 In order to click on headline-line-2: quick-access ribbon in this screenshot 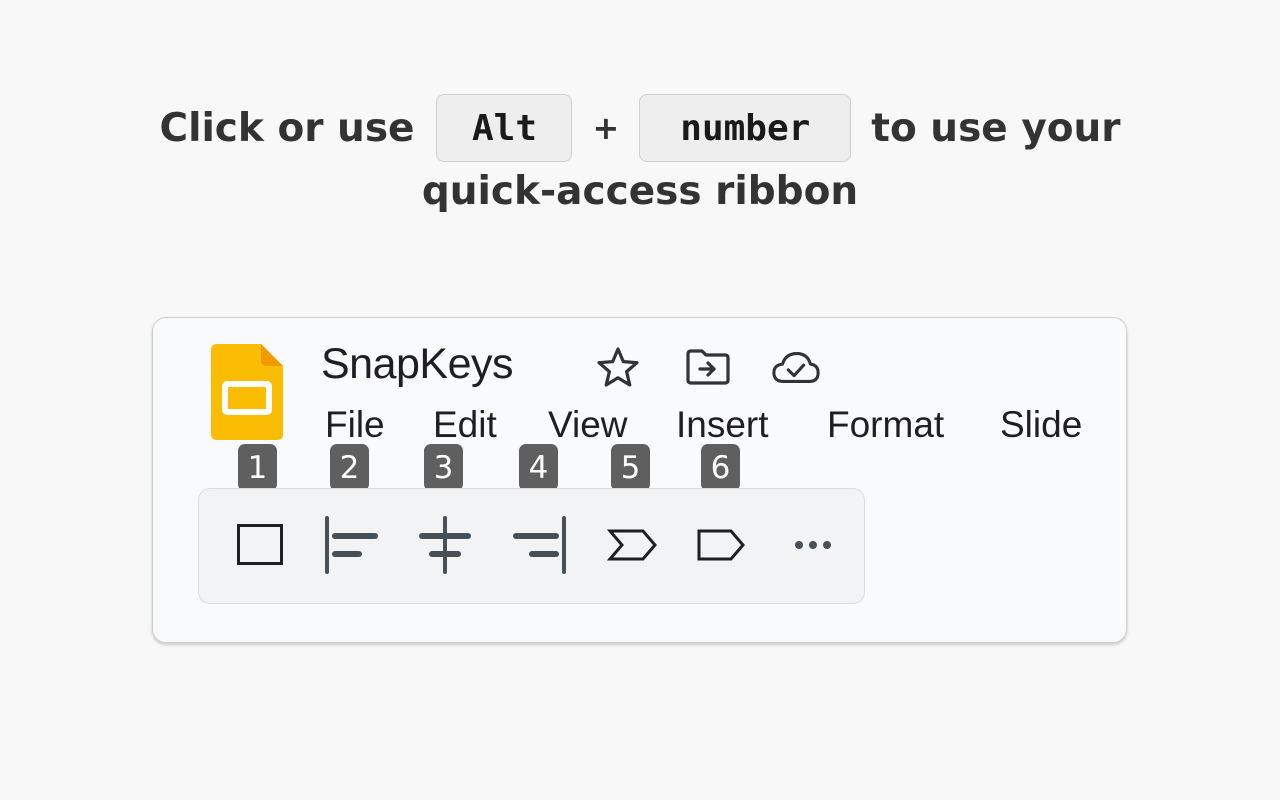, I will do `click(640, 191)`.